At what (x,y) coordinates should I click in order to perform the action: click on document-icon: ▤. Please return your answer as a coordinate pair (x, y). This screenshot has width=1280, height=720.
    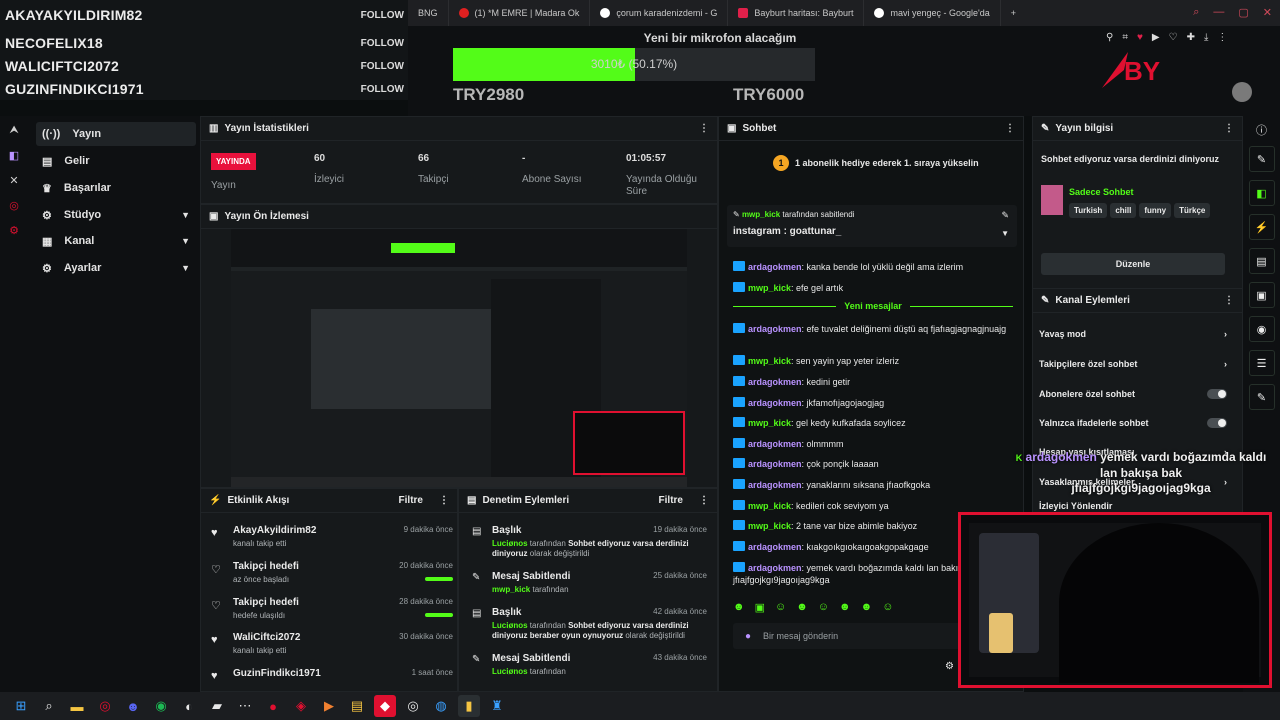
    Looking at the image, I should click on (1261, 261).